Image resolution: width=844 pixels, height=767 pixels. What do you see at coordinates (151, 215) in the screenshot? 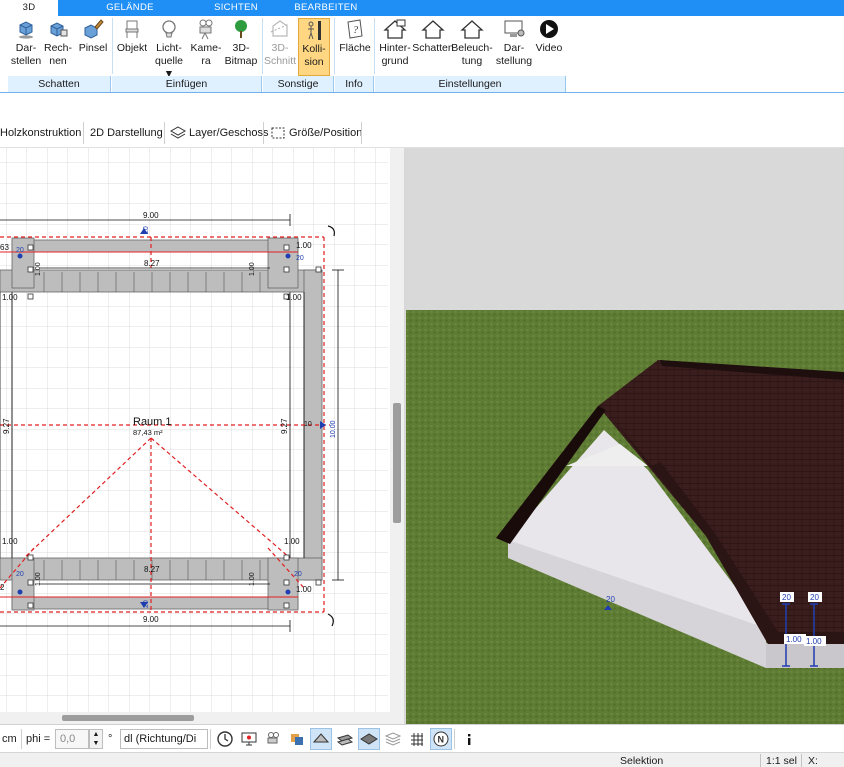
I see `dim-top-width: 9.00` at bounding box center [151, 215].